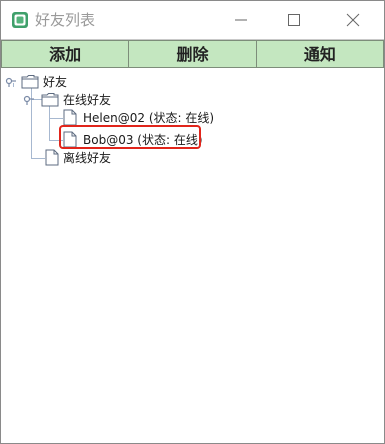 This screenshot has width=385, height=444. What do you see at coordinates (192, 20) in the screenshot?
I see `title-bar: 好友列表` at bounding box center [192, 20].